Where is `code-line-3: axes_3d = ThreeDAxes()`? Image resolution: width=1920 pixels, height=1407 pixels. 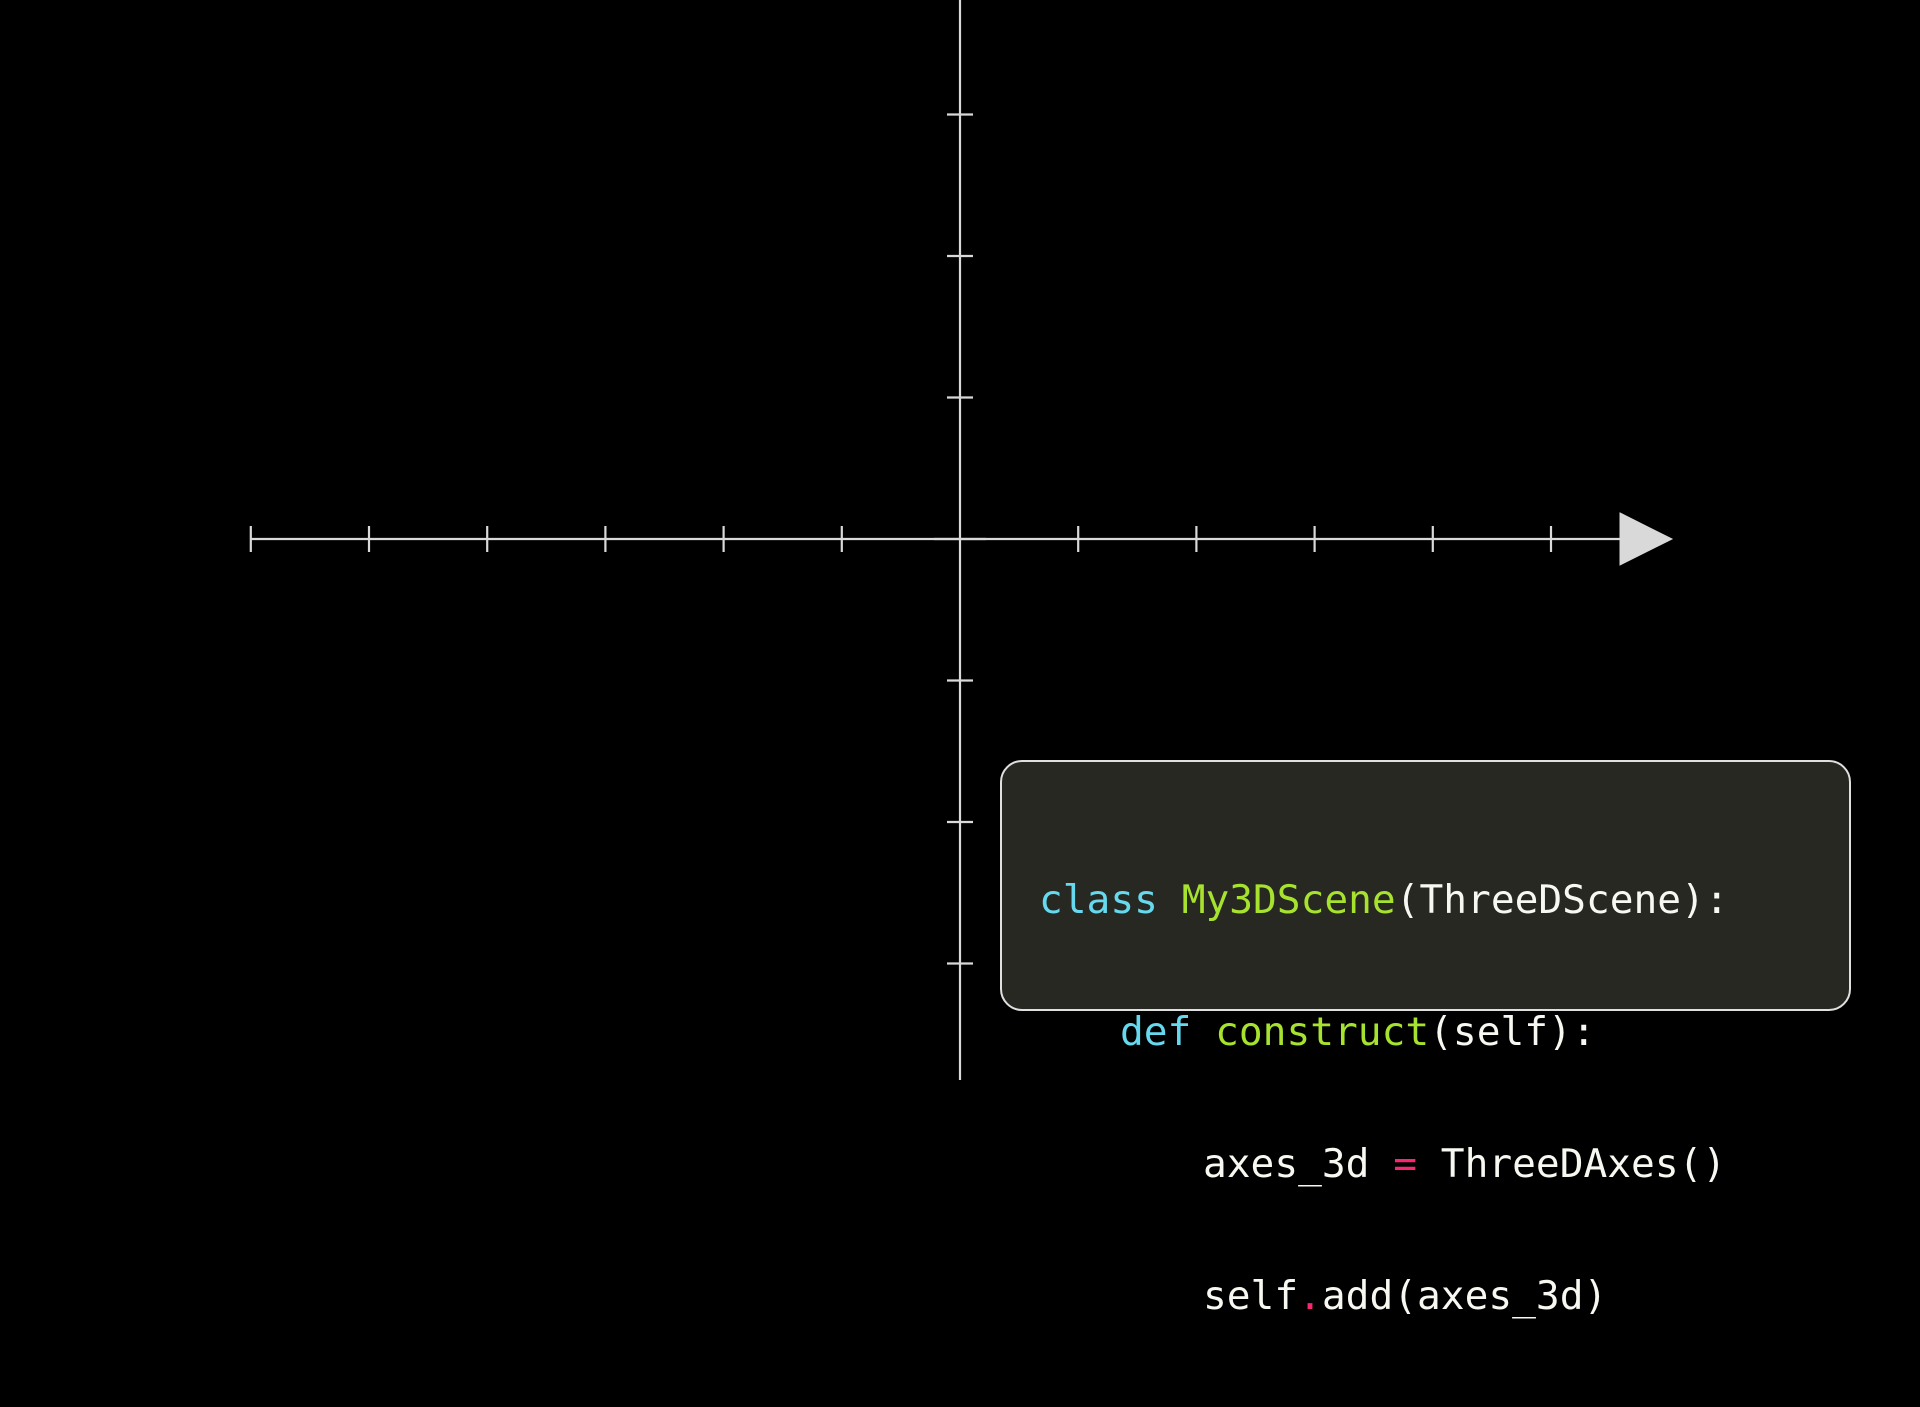 code-line-3: axes_3d = ThreeDAxes() is located at coordinates (1444, 1164).